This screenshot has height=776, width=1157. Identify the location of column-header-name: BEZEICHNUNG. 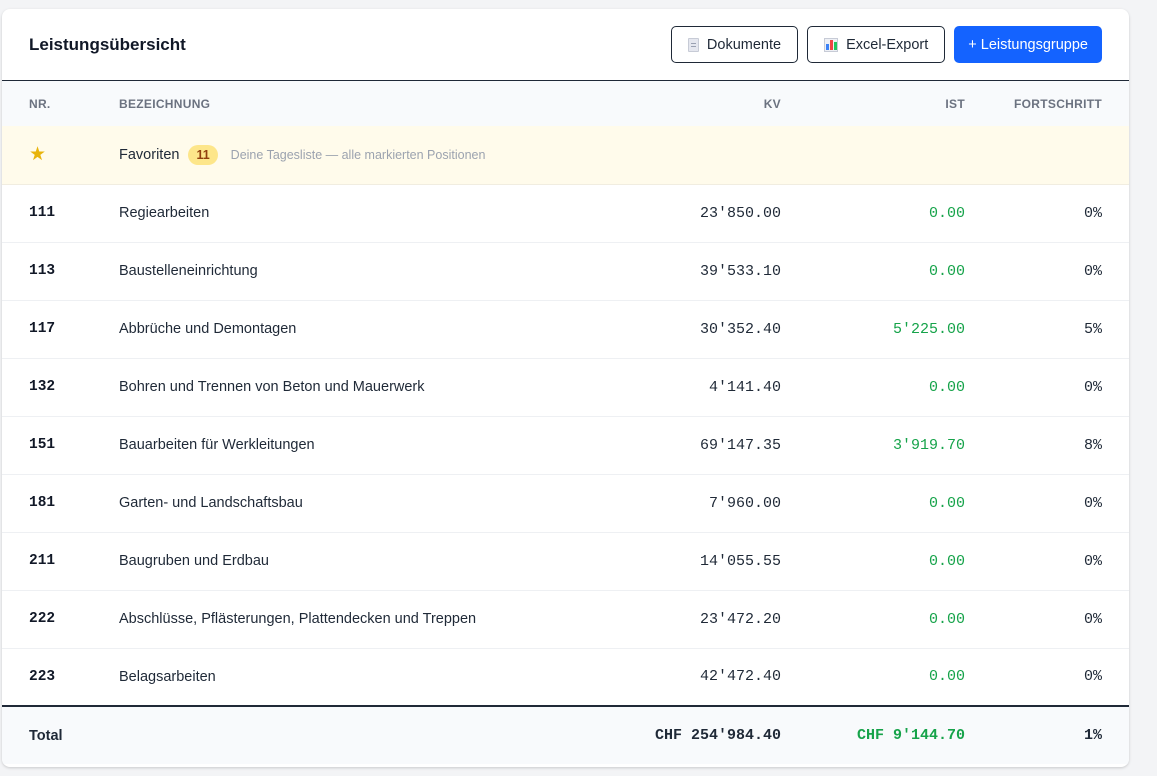
(355, 103).